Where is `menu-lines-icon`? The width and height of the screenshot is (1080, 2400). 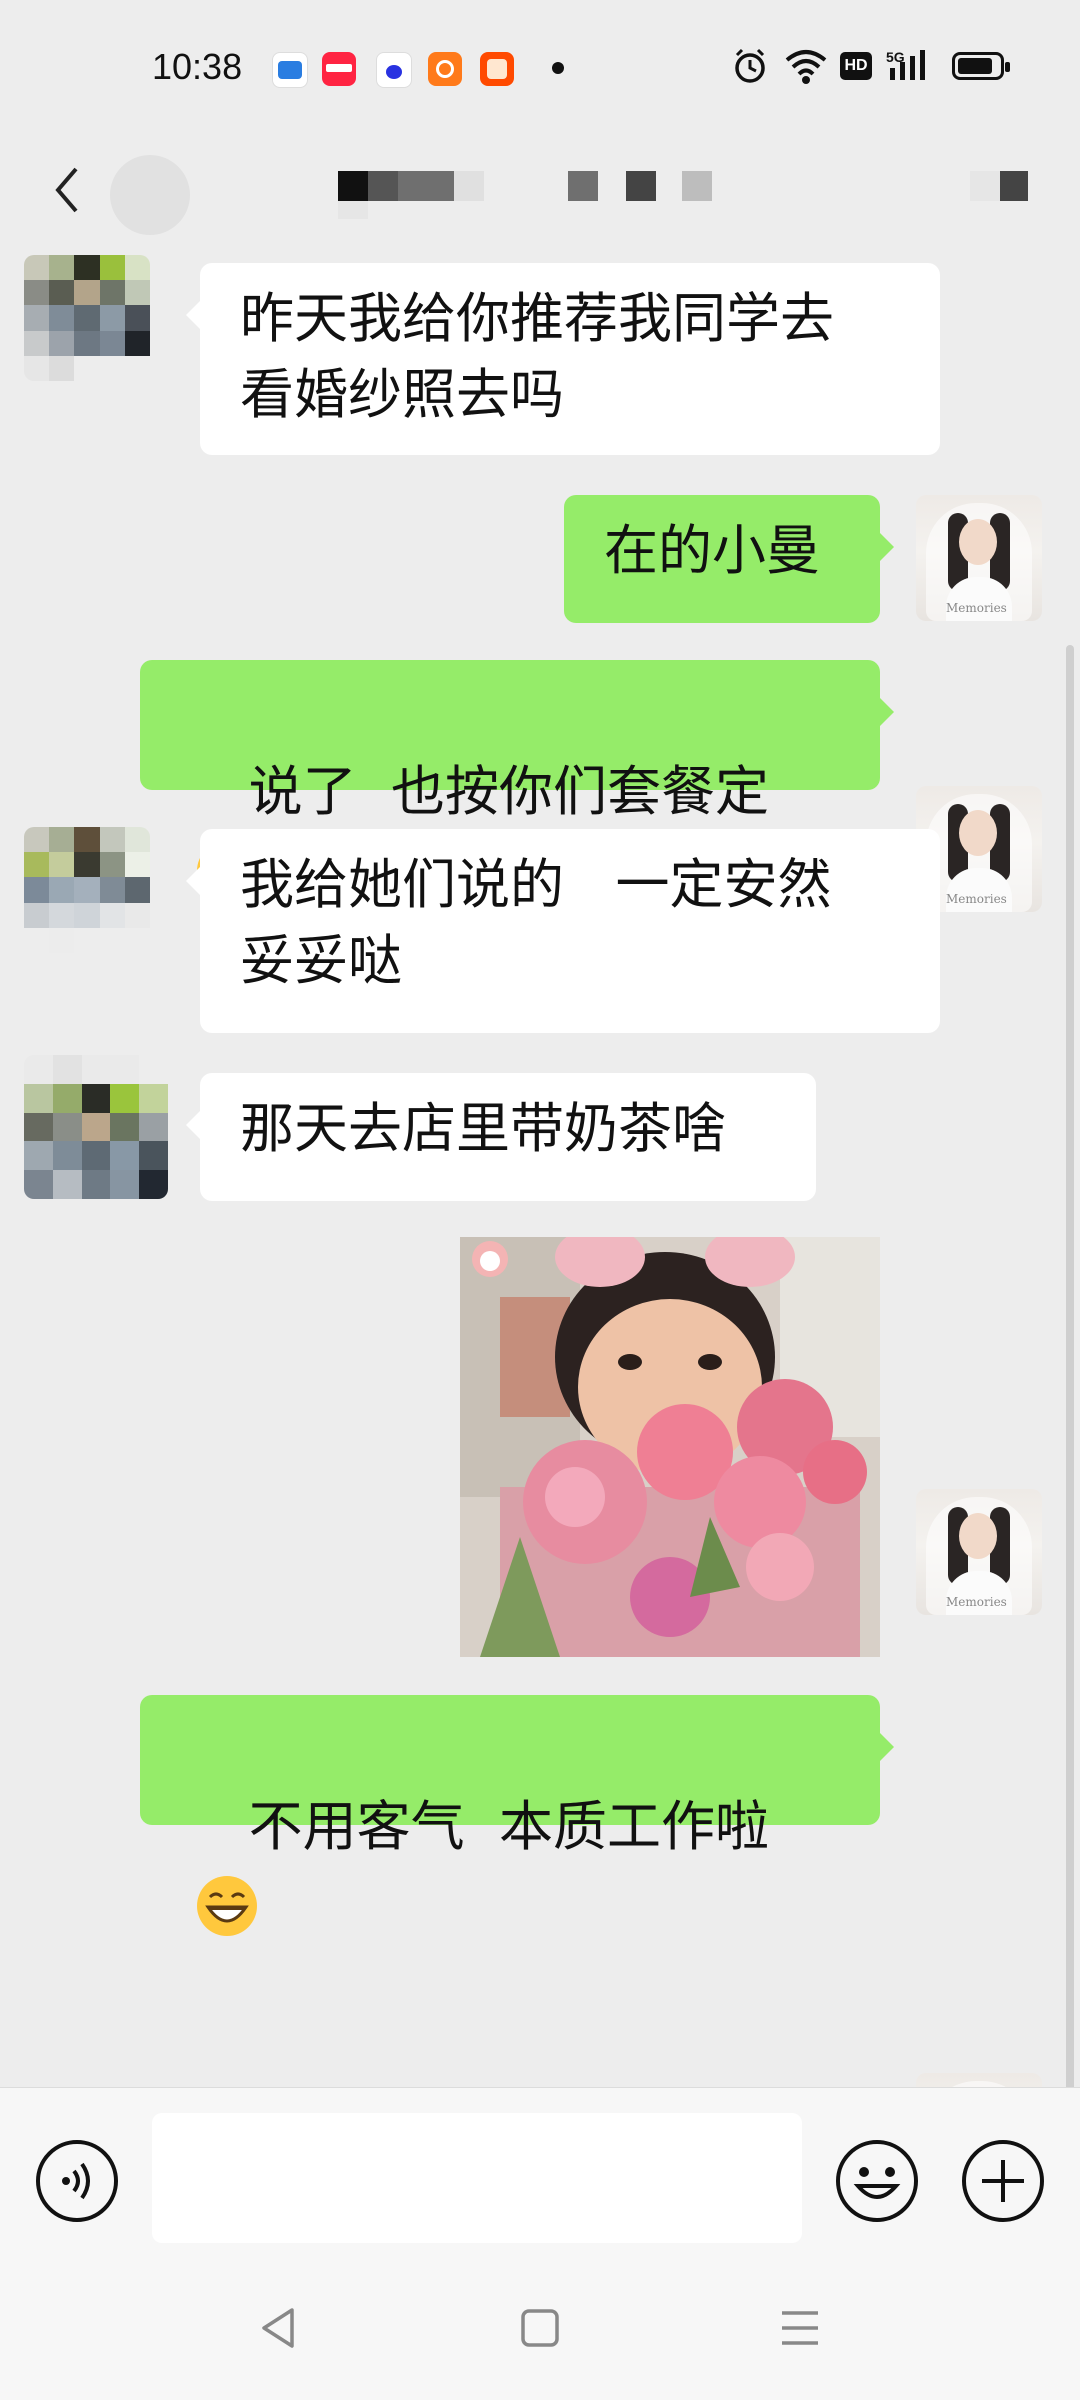
menu-lines-icon is located at coordinates (800, 2328).